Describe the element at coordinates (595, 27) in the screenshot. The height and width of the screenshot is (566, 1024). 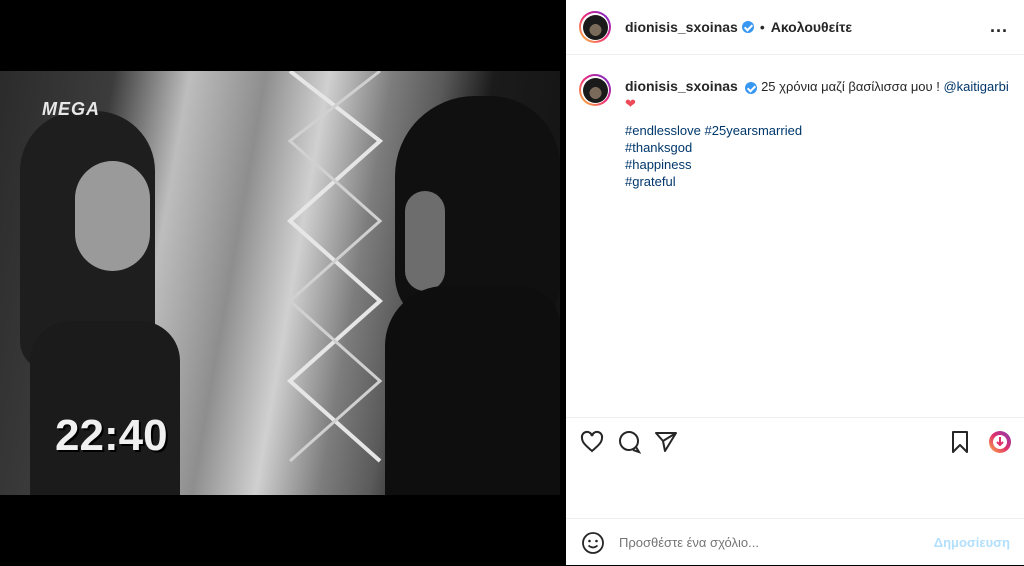
I see `avatar` at that location.